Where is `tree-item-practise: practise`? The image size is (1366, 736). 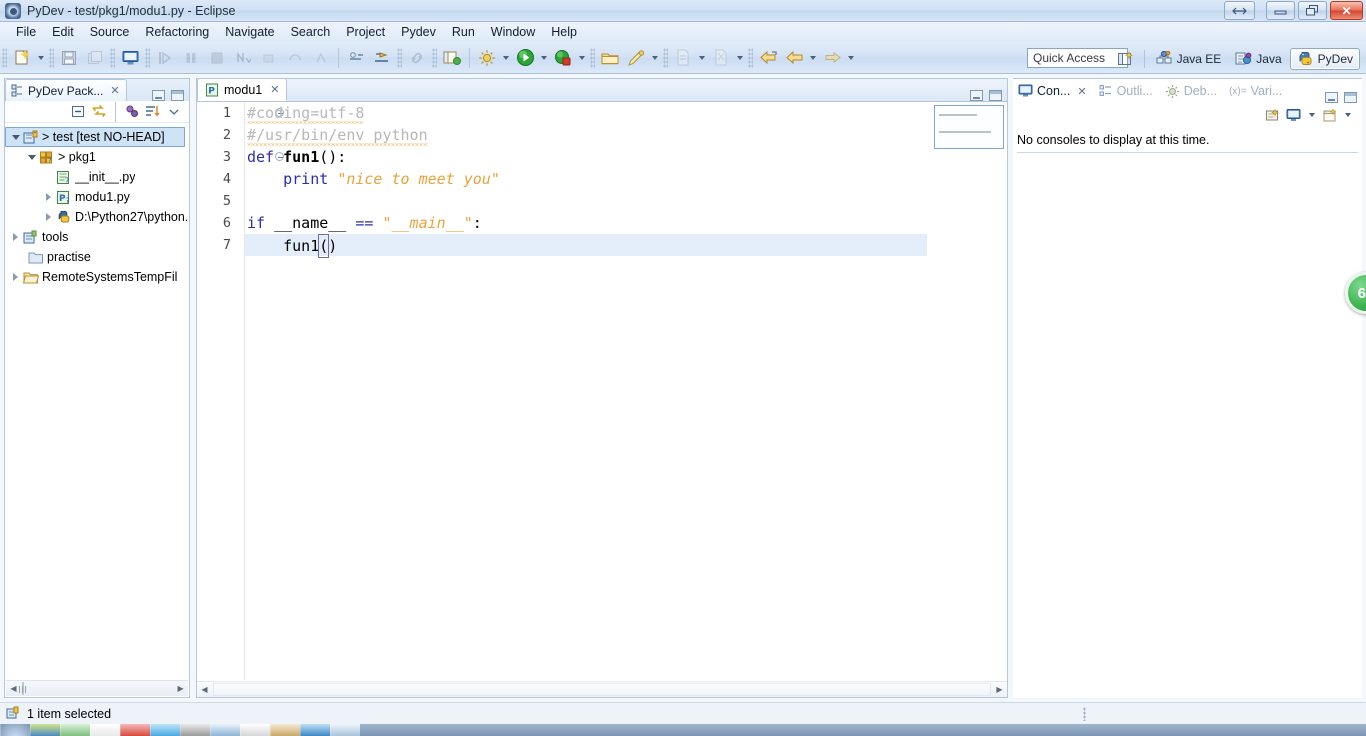
tree-item-practise: practise is located at coordinates (97, 257).